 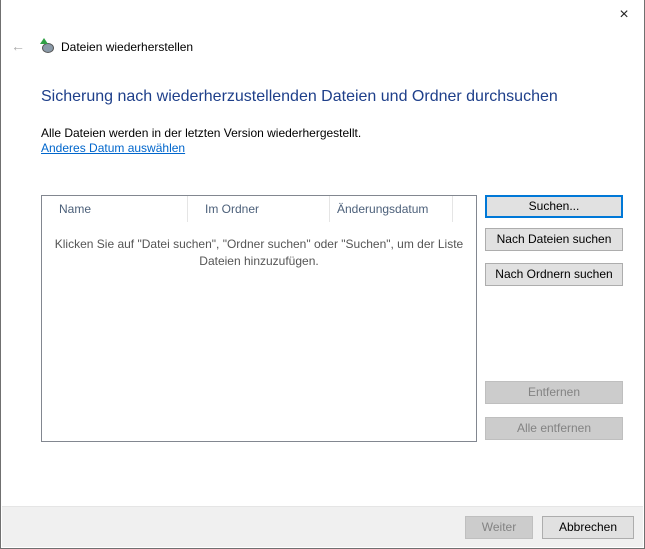 I want to click on column-name: Name, so click(x=115, y=209).